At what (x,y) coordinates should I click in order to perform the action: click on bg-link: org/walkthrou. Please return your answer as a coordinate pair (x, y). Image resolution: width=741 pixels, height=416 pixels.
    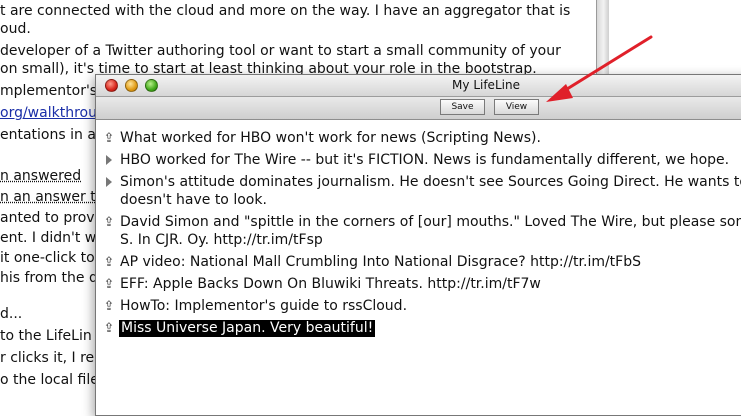
    Looking at the image, I should click on (48, 113).